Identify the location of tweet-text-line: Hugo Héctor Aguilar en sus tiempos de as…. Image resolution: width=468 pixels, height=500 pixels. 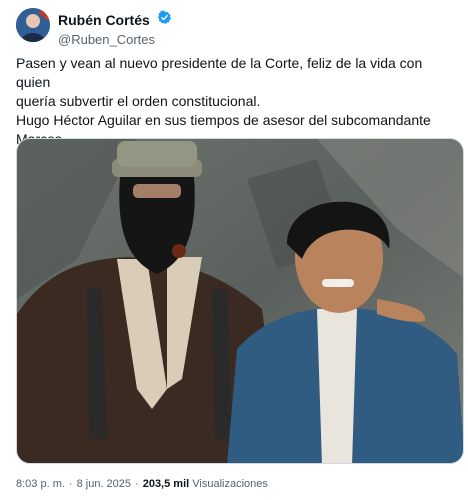
(223, 120).